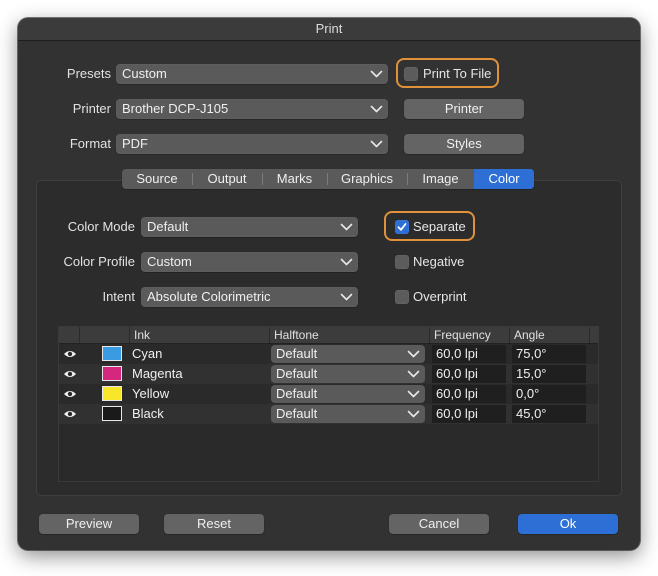 The image size is (658, 576). What do you see at coordinates (469, 335) in the screenshot?
I see `frequency-column-header: Frequency` at bounding box center [469, 335].